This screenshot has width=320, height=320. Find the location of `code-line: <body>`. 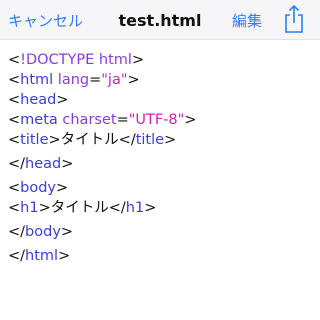

code-line: <body> is located at coordinates (161, 188).